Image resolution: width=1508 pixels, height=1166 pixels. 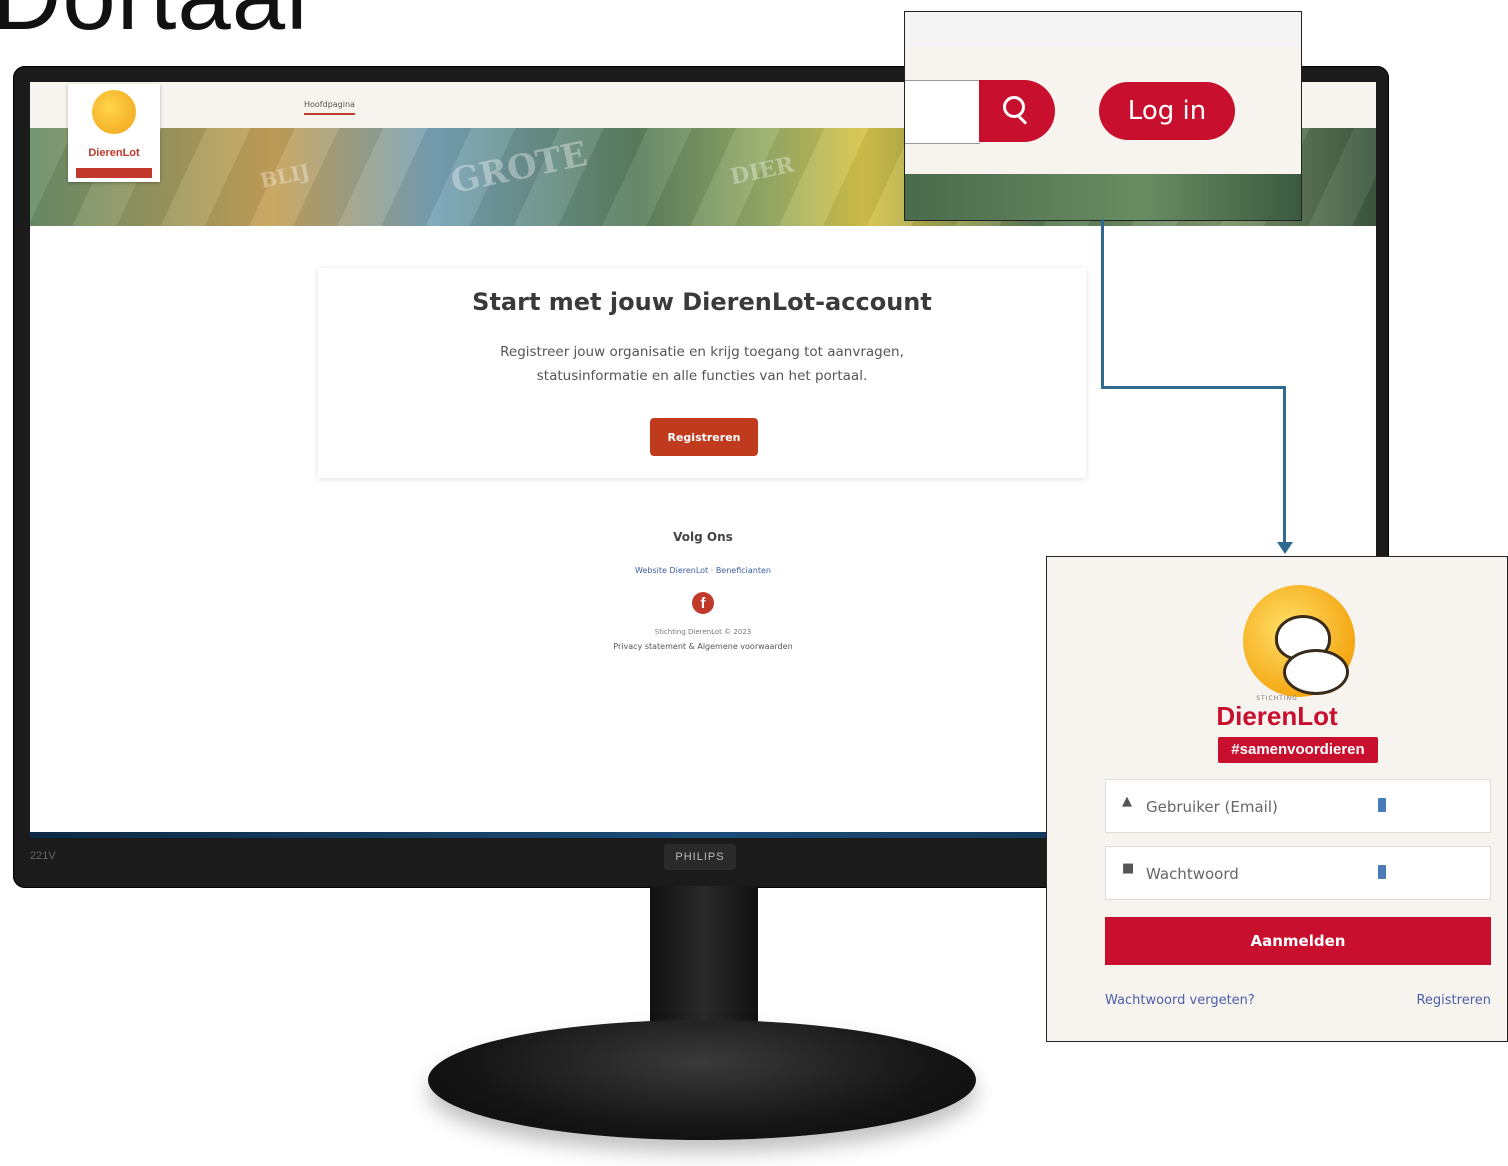 What do you see at coordinates (1285, 548) in the screenshot?
I see `connector-arrow-icon` at bounding box center [1285, 548].